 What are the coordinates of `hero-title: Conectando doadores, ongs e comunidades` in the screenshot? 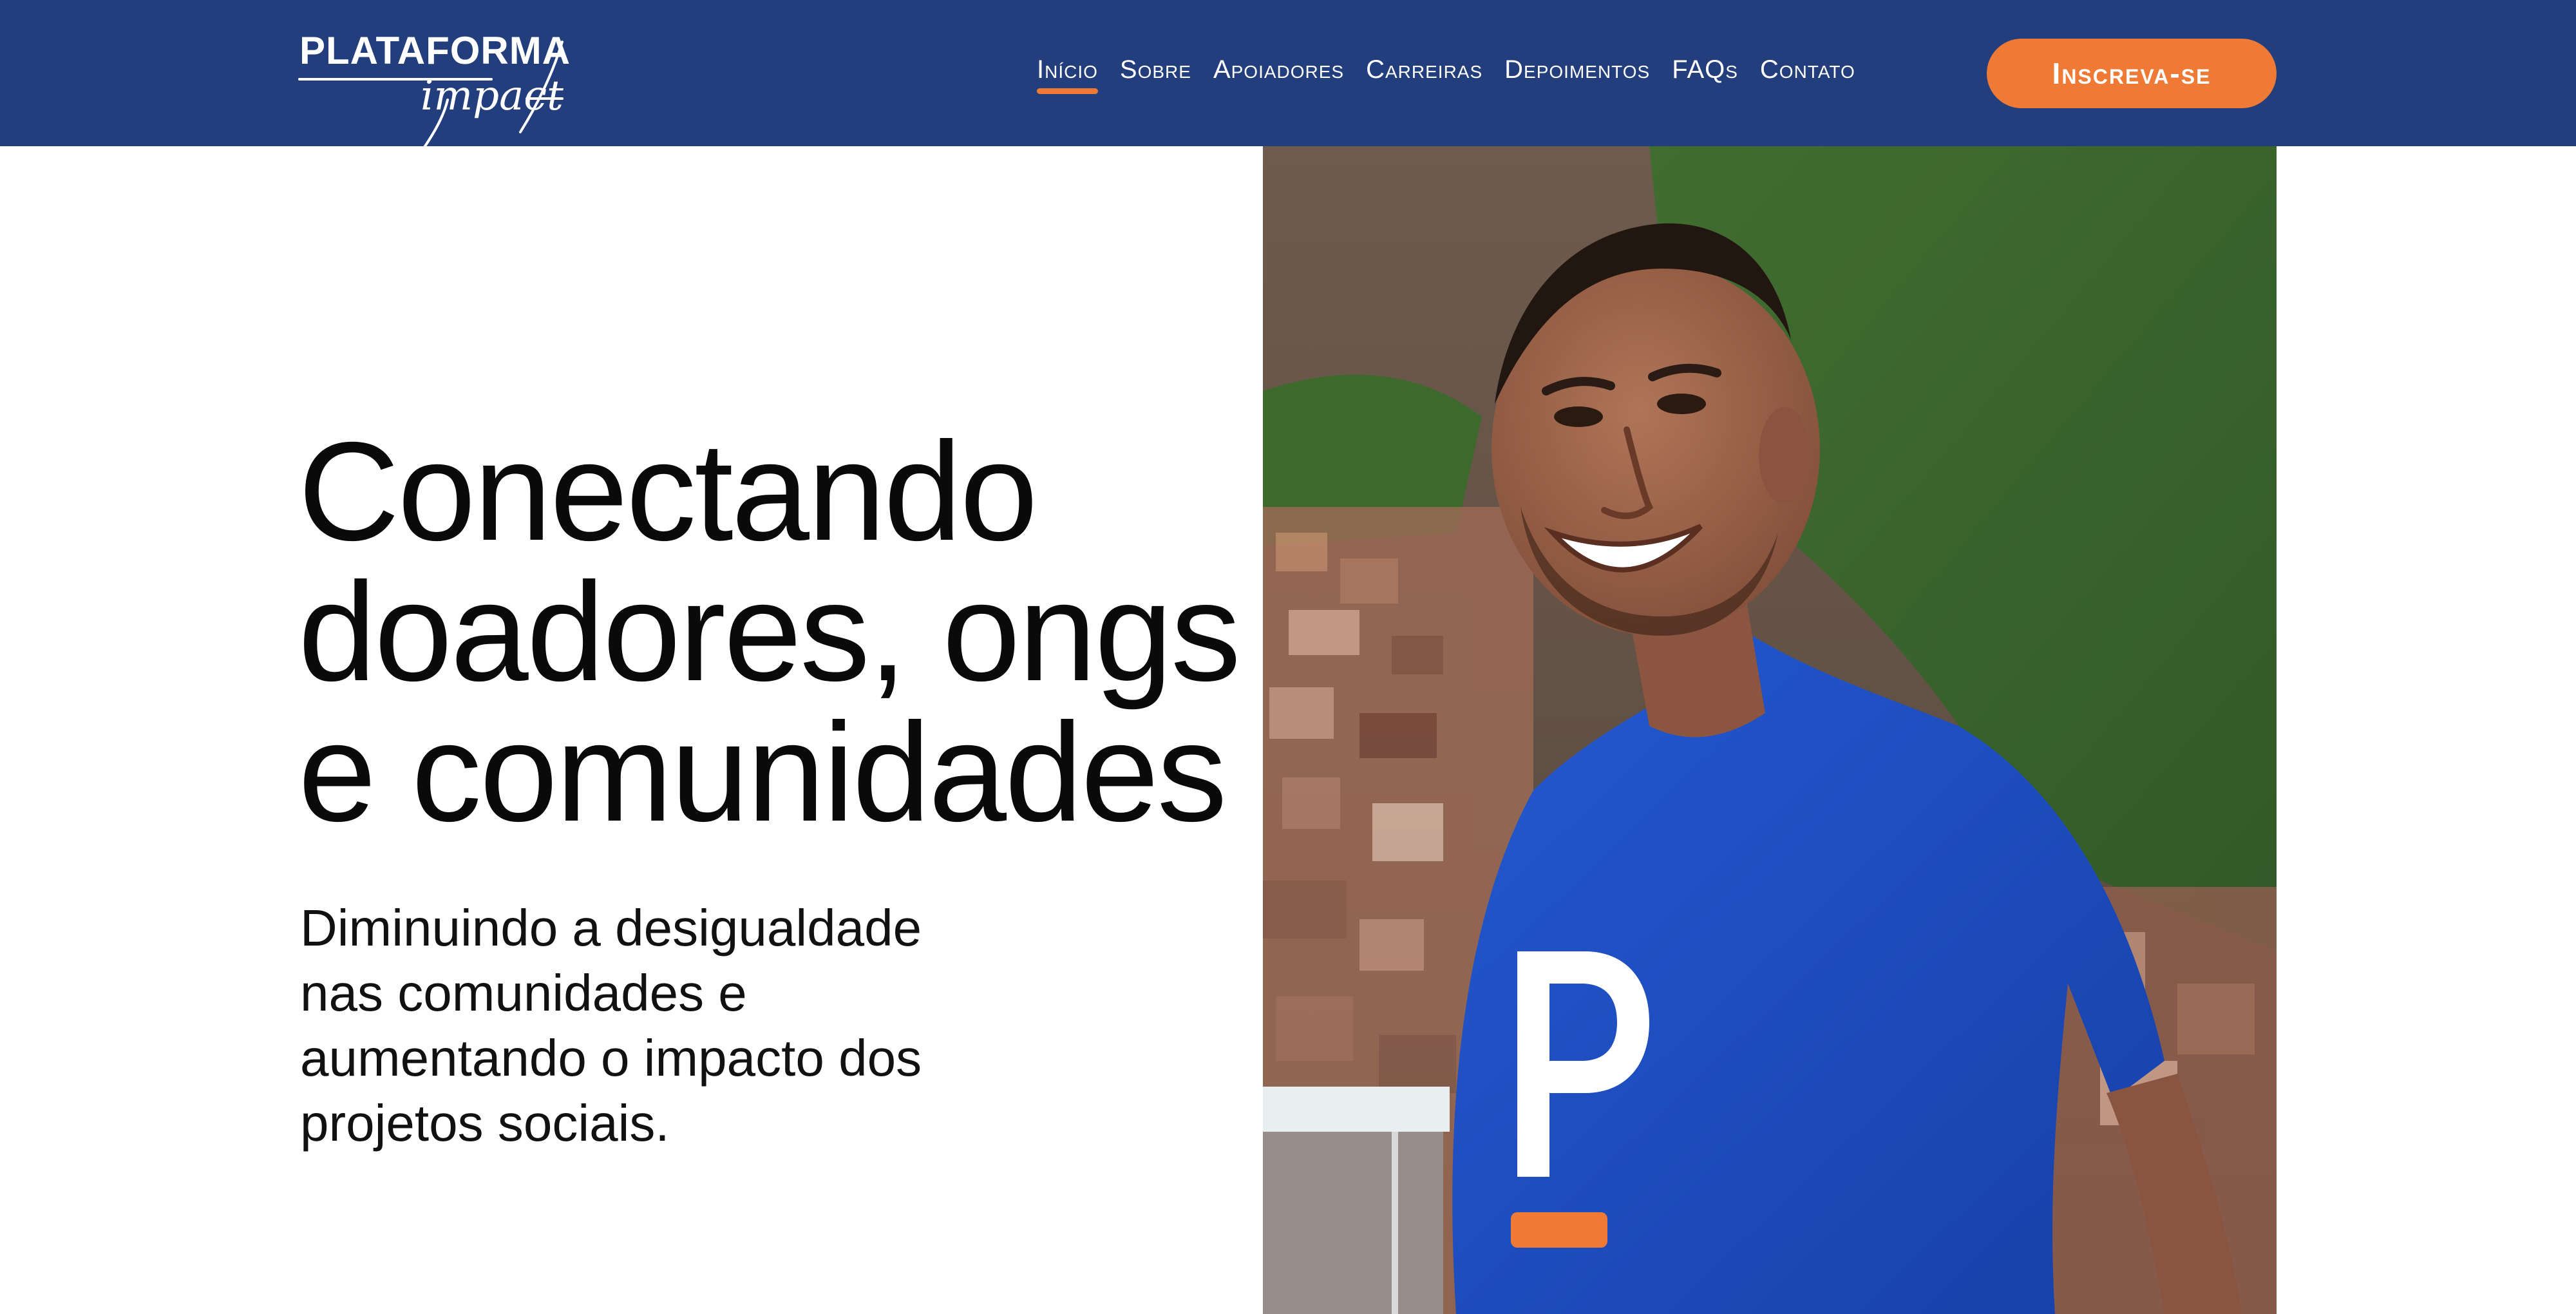 It's located at (775, 632).